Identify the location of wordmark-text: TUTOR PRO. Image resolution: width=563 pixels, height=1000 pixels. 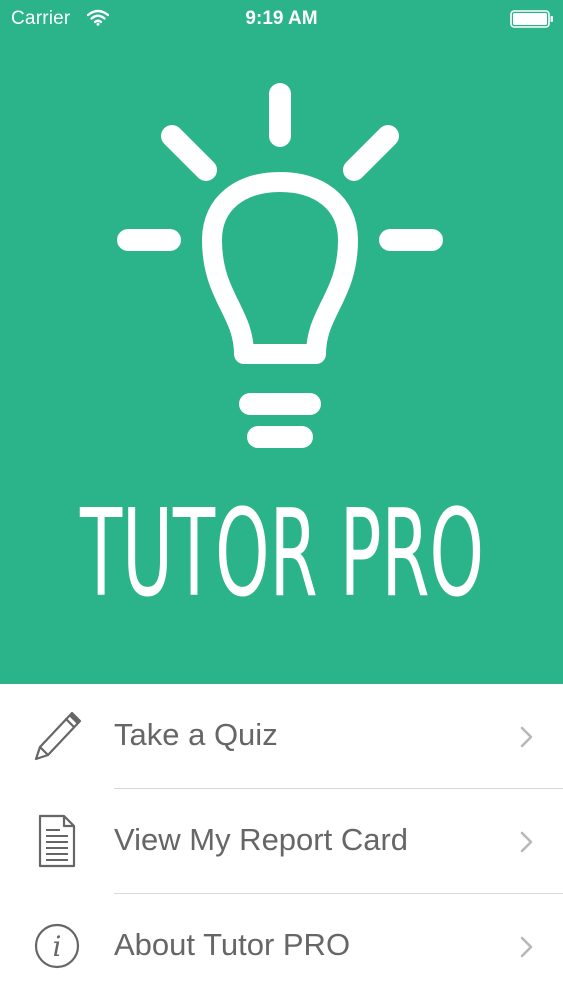
(281, 551).